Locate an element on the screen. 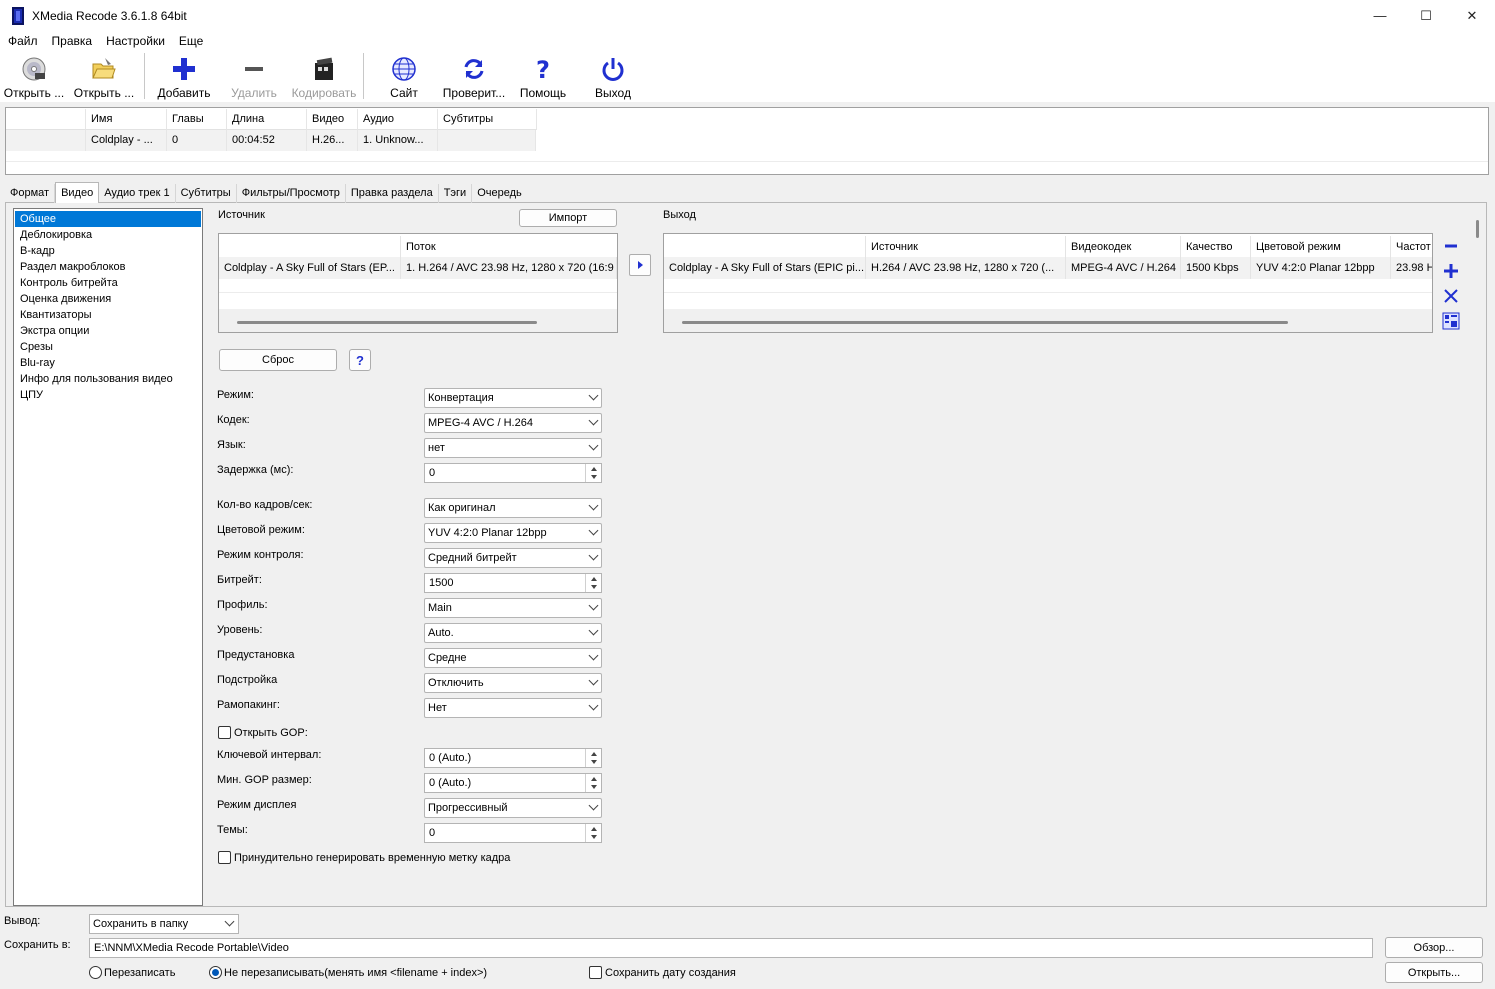  menu-edit: Правка is located at coordinates (72, 41).